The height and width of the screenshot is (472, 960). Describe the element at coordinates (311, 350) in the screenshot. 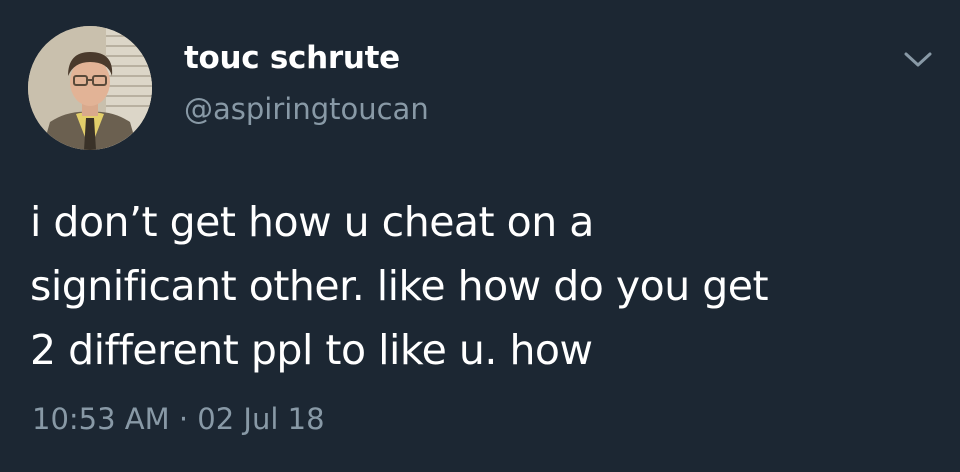

I see `tweet-text-line: 2 different ppl to like u. how` at that location.